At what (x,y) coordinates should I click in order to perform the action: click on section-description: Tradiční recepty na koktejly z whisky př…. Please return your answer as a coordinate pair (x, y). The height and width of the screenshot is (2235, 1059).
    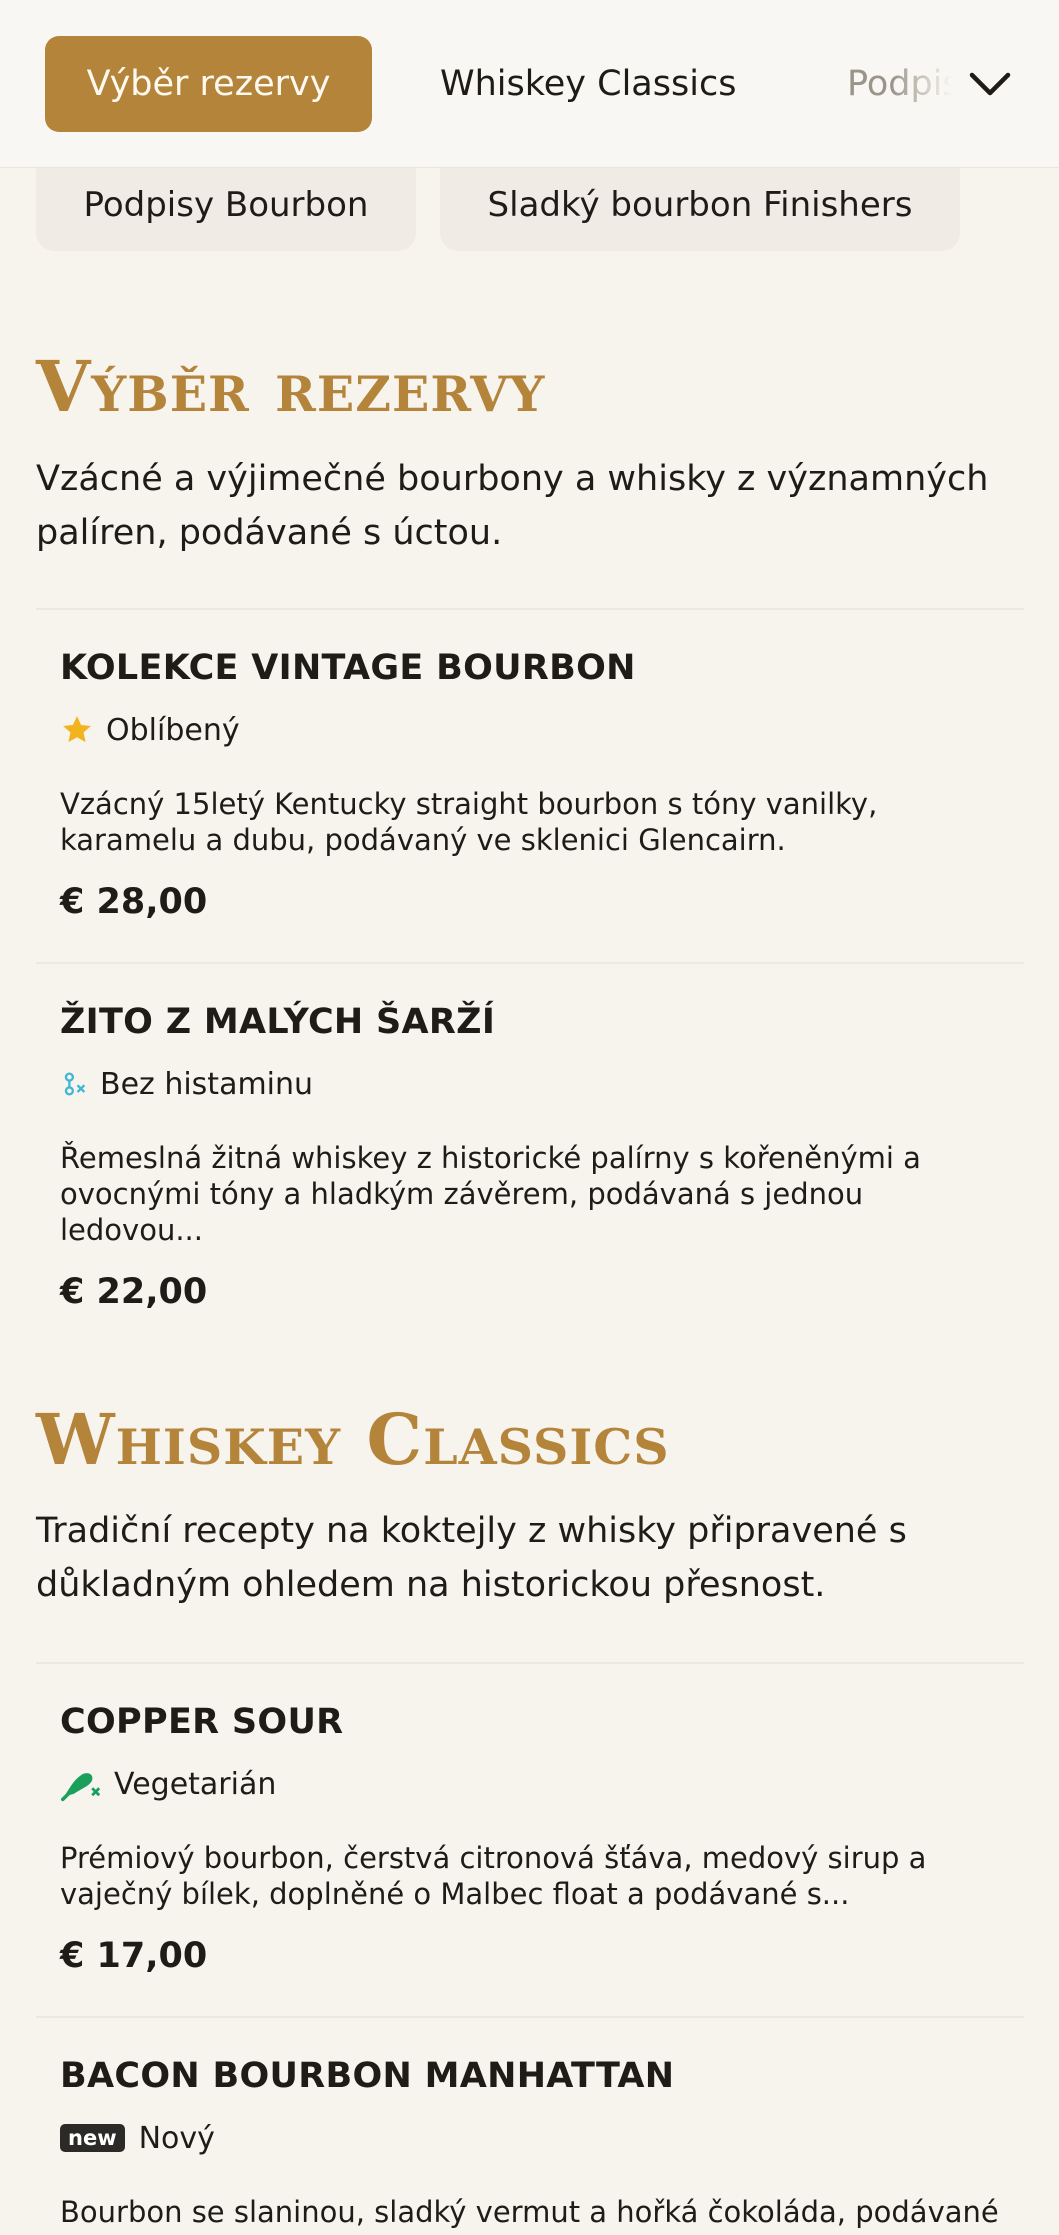
    Looking at the image, I should click on (471, 1558).